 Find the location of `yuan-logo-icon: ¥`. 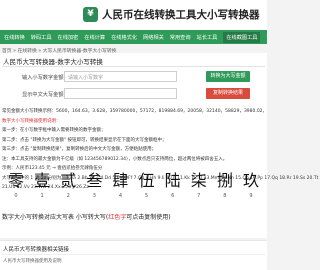

yuan-logo-icon: ¥ is located at coordinates (90, 14).